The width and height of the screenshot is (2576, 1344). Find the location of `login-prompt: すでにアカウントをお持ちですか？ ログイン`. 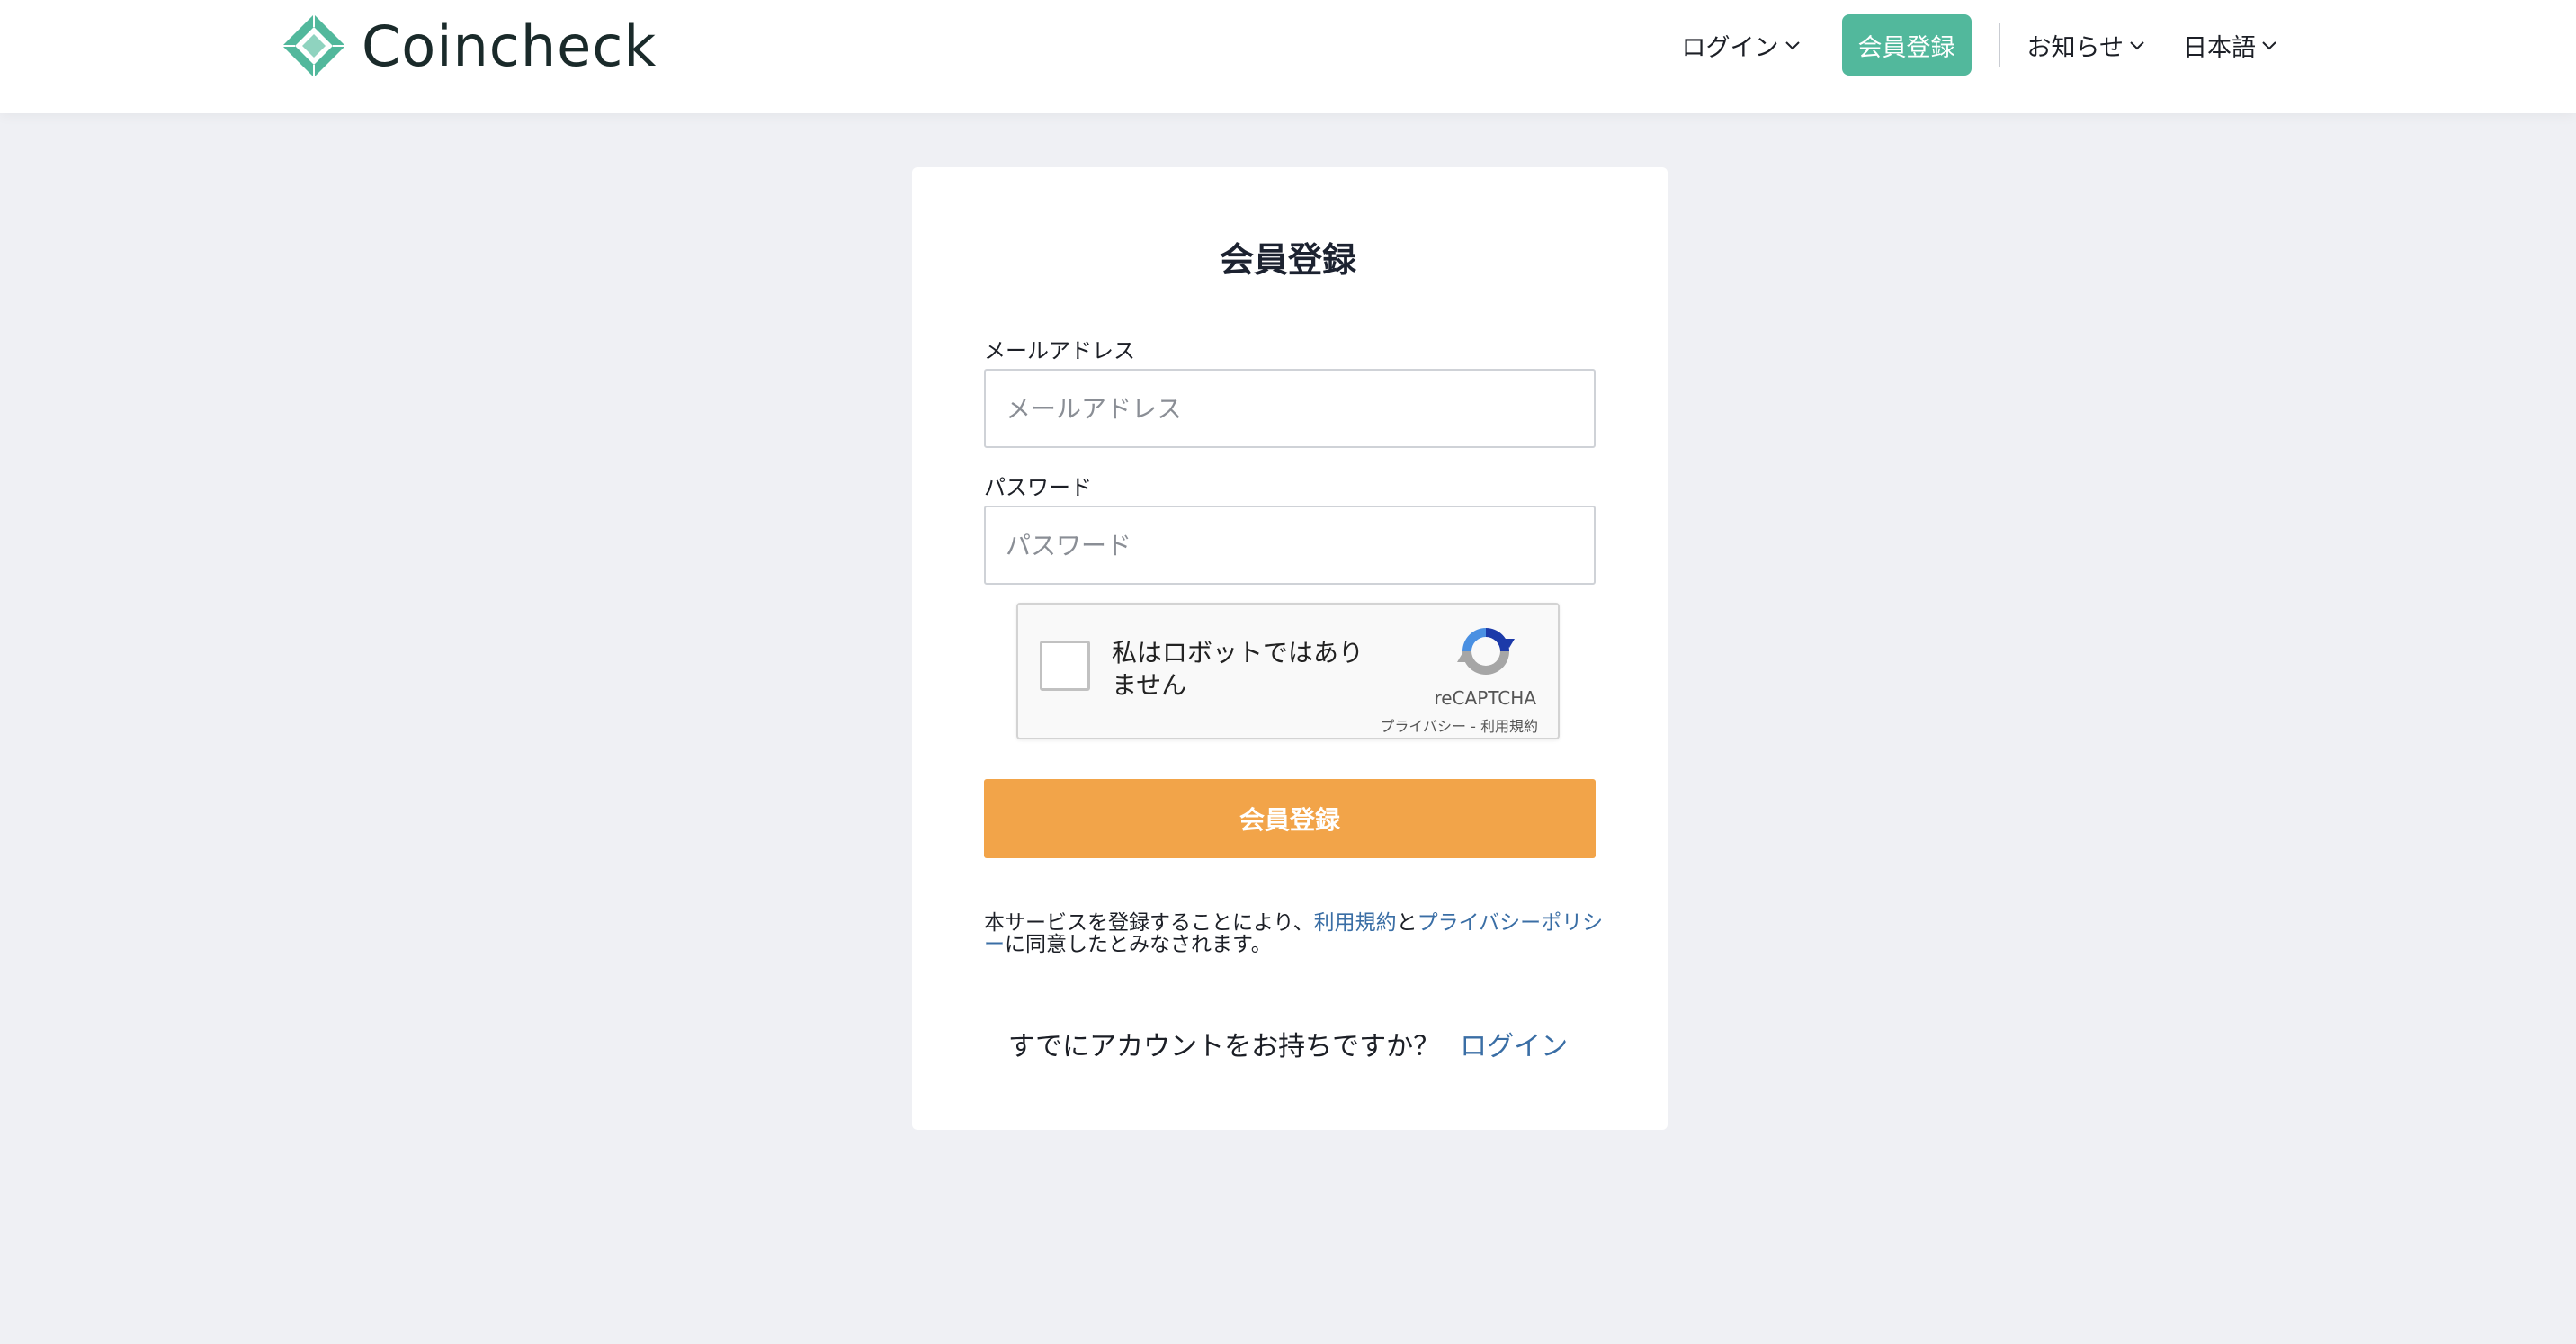

login-prompt: すでにアカウントをお持ちですか？ ログイン is located at coordinates (1288, 1043).